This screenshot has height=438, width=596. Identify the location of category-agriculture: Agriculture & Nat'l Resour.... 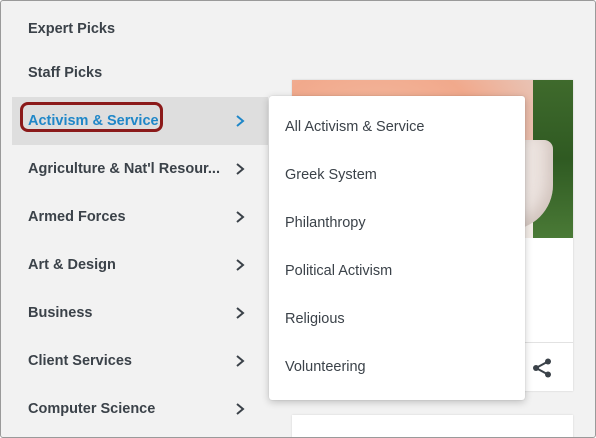
(140, 169).